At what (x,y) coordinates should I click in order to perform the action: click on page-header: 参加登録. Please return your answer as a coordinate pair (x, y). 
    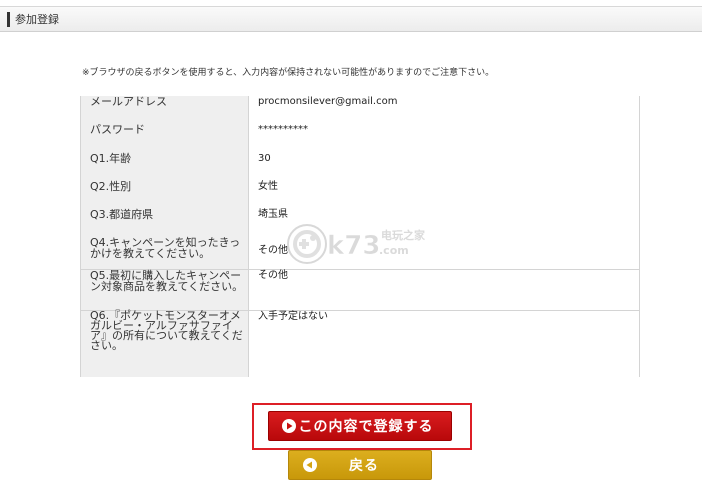
    Looking at the image, I should click on (351, 19).